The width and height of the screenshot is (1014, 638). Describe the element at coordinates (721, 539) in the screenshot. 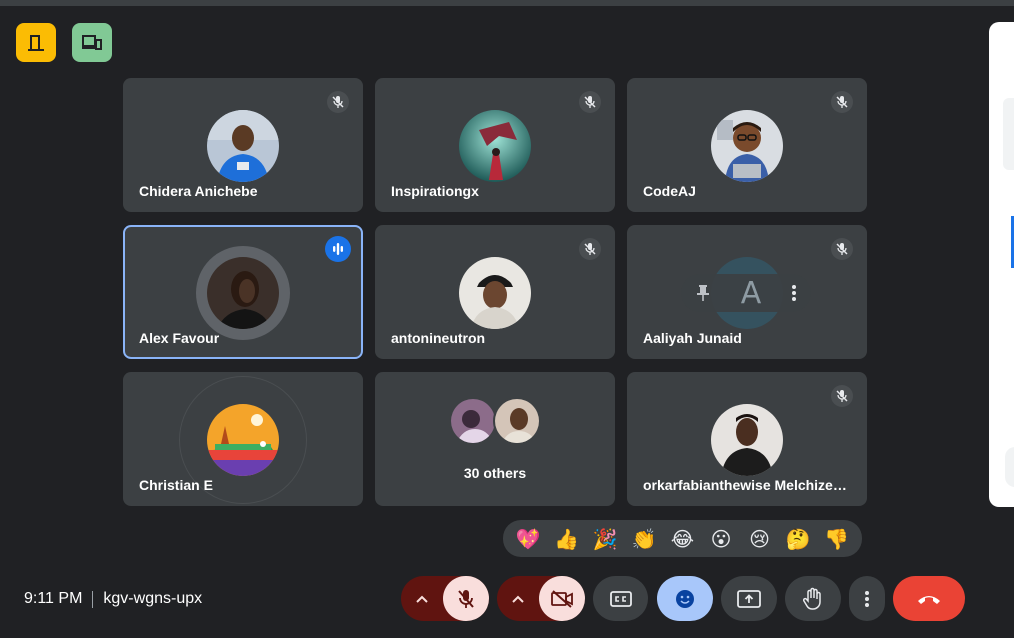

I see `reaction-surprised: 😮` at that location.